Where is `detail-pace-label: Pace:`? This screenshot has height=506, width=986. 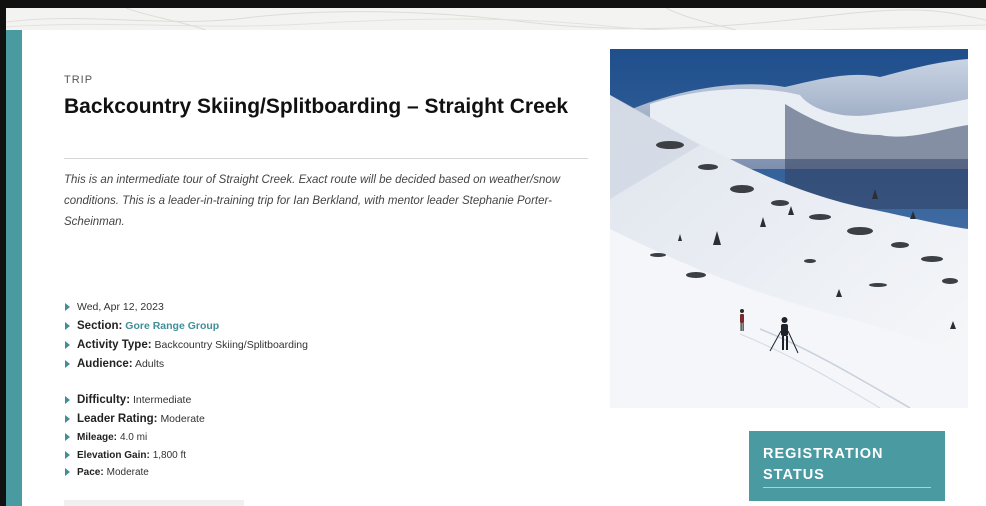 detail-pace-label: Pace: is located at coordinates (90, 472).